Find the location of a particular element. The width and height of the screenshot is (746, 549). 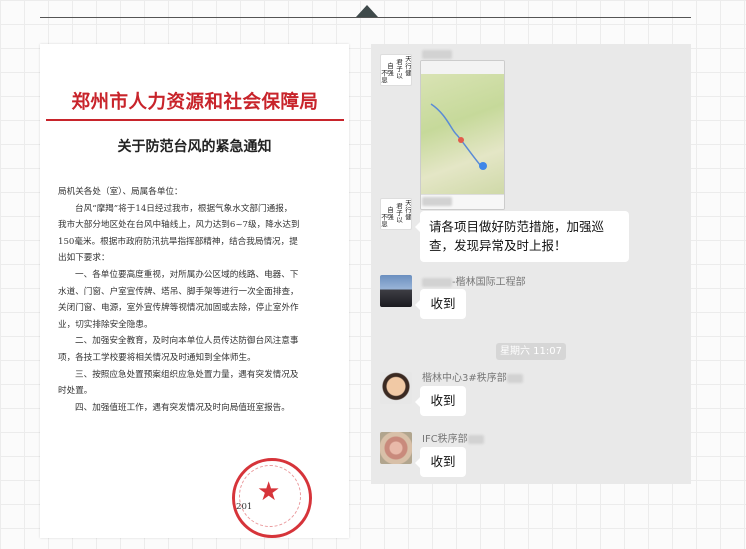

official-seal-stamp: ★ is located at coordinates (272, 498).